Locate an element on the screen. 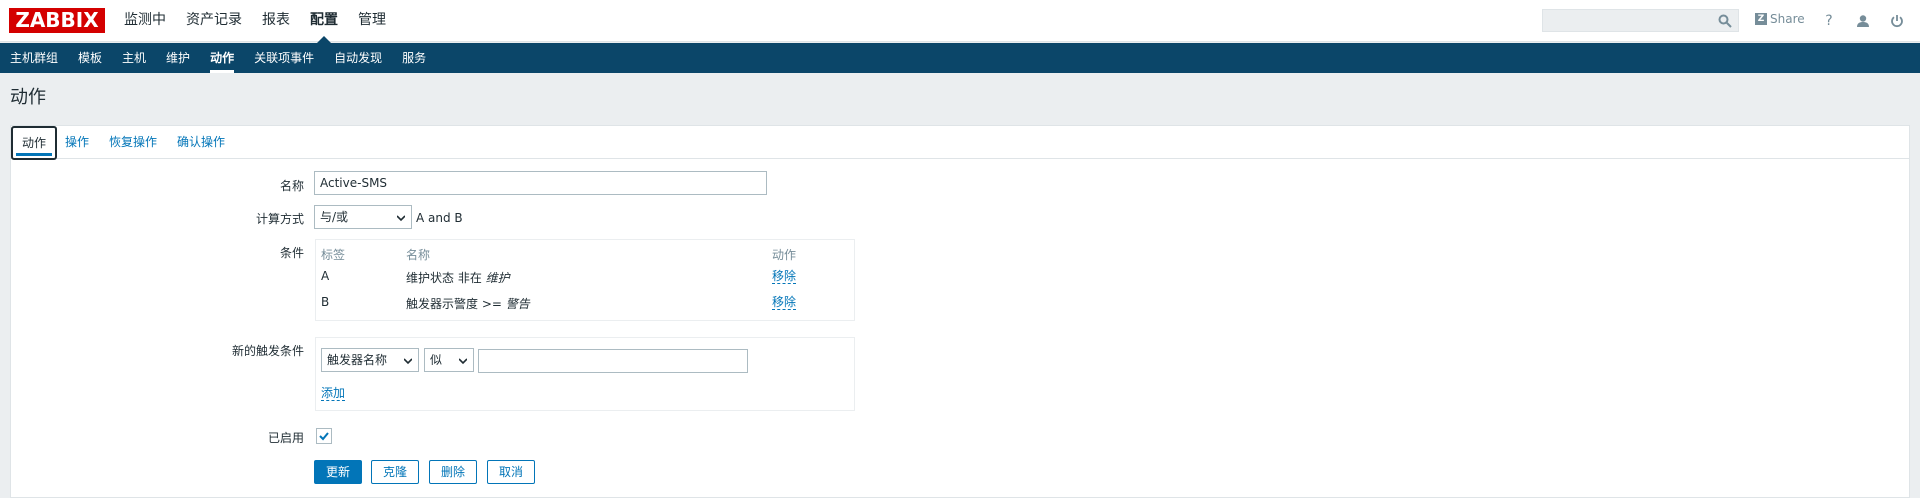  calc-expression: A and B is located at coordinates (439, 218).